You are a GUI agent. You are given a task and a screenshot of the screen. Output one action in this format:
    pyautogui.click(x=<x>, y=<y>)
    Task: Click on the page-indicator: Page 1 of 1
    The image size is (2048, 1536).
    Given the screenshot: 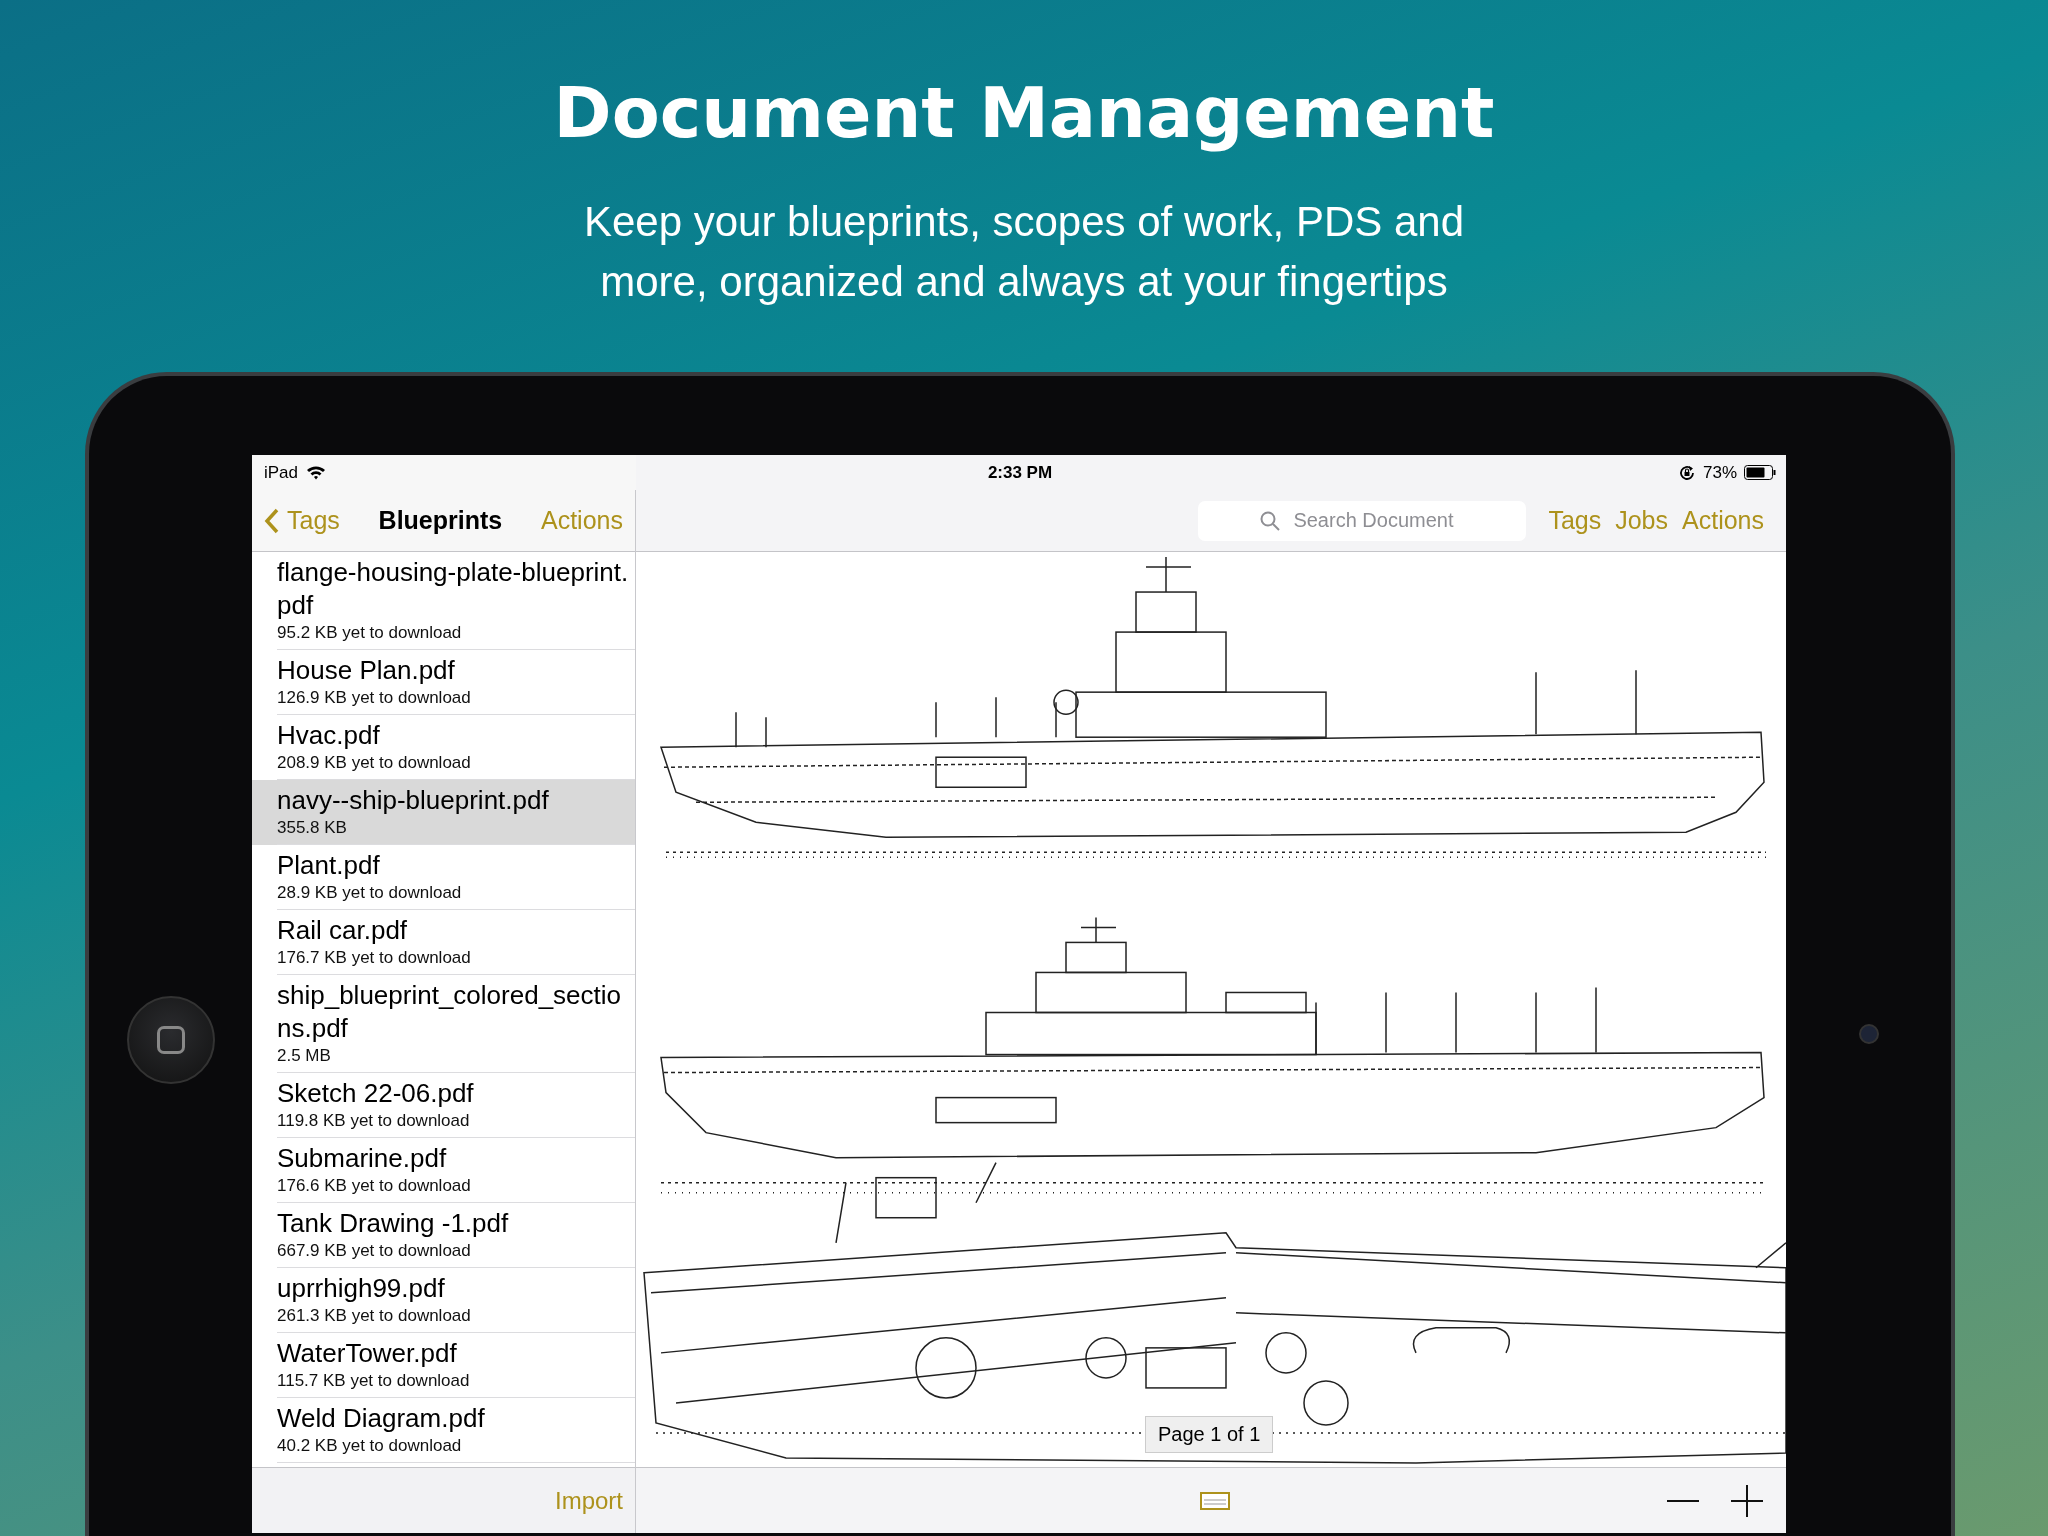 What is the action you would take?
    pyautogui.click(x=1209, y=1434)
    